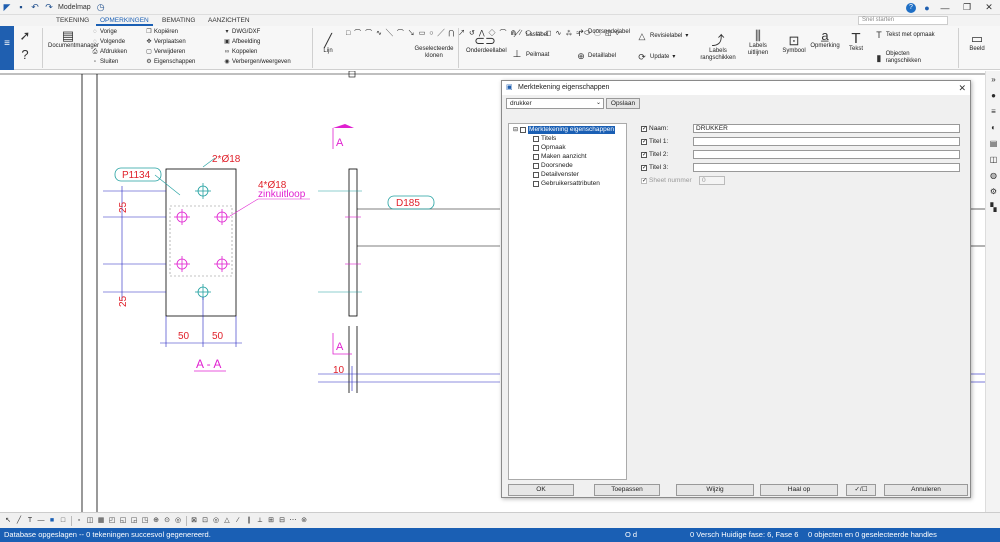 The width and height of the screenshot is (1000, 542). Describe the element at coordinates (242, 42) in the screenshot. I see `afbeelding-button: ▣ Afbeelding` at that location.